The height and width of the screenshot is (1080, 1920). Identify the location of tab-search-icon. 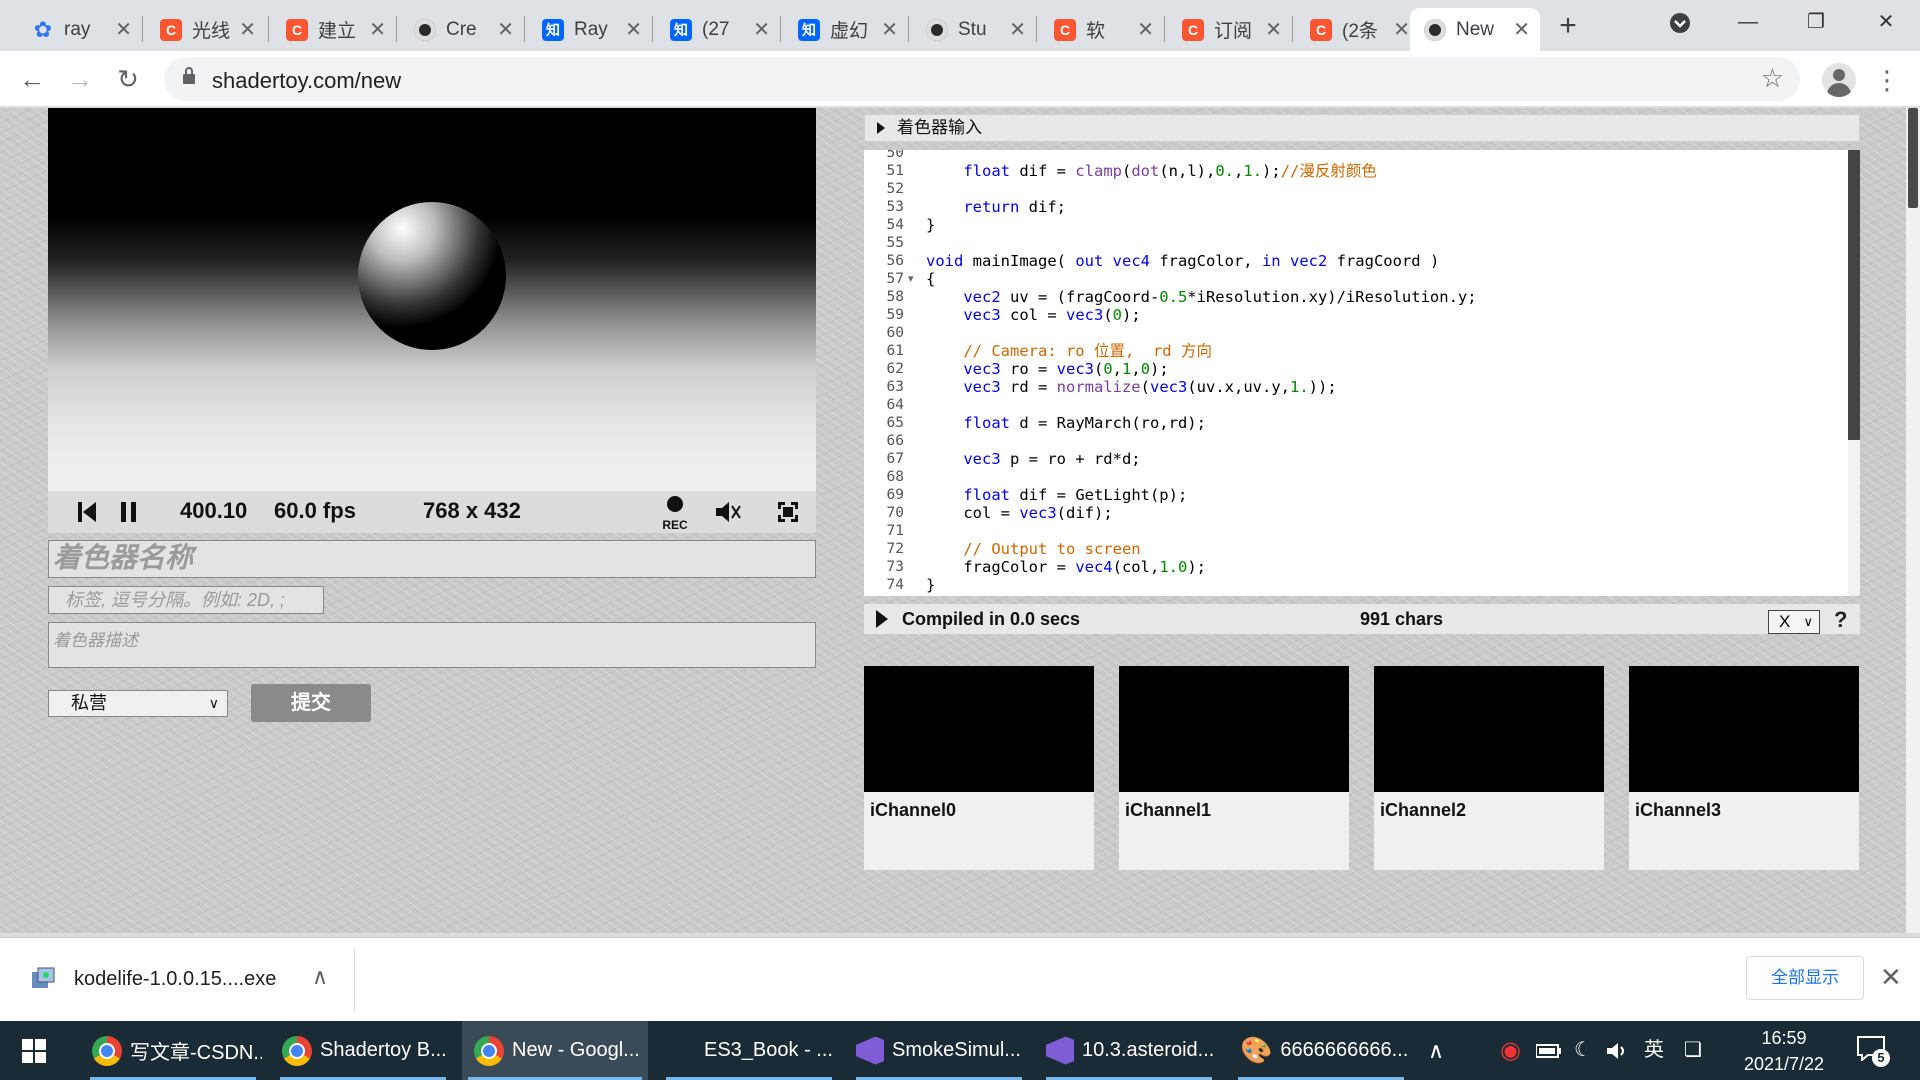
(1680, 23).